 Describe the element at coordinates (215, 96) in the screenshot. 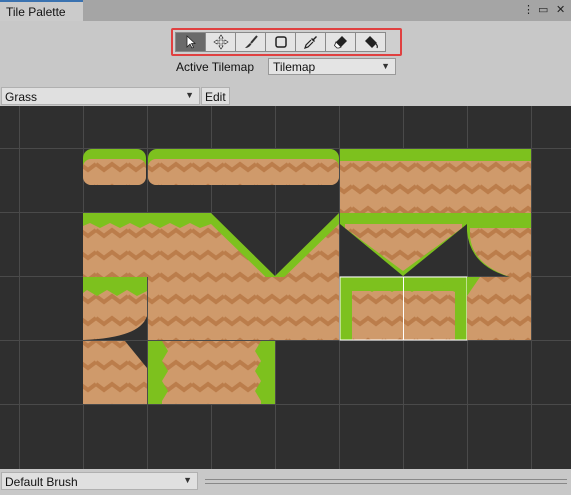

I see `edit-button: Edit` at that location.